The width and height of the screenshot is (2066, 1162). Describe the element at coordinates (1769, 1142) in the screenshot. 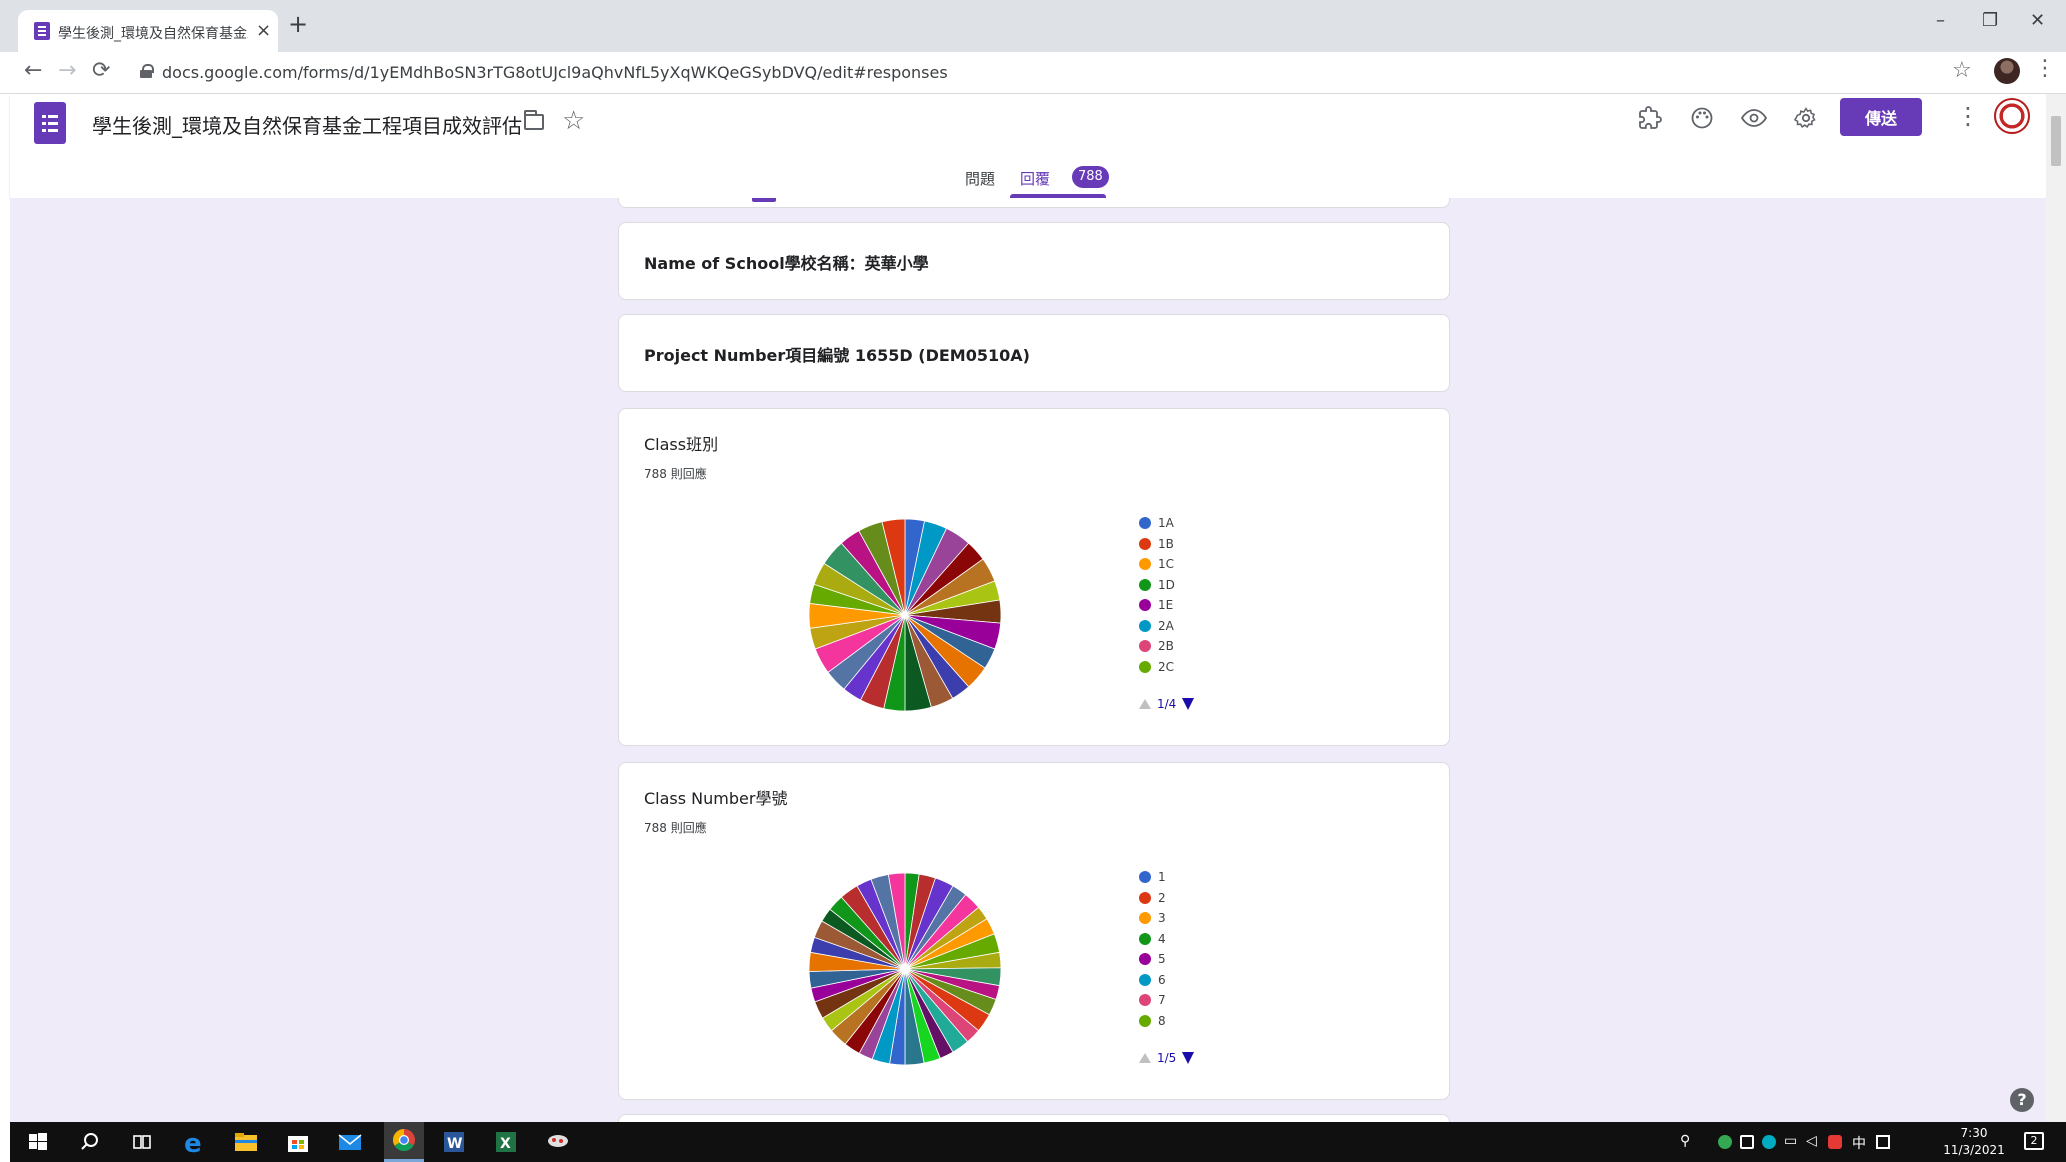

I see `tray-sync-icon` at that location.